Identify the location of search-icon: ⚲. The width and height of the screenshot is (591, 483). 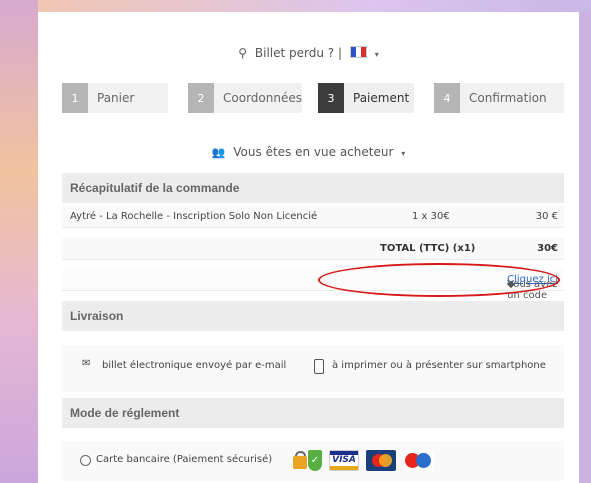
(242, 53).